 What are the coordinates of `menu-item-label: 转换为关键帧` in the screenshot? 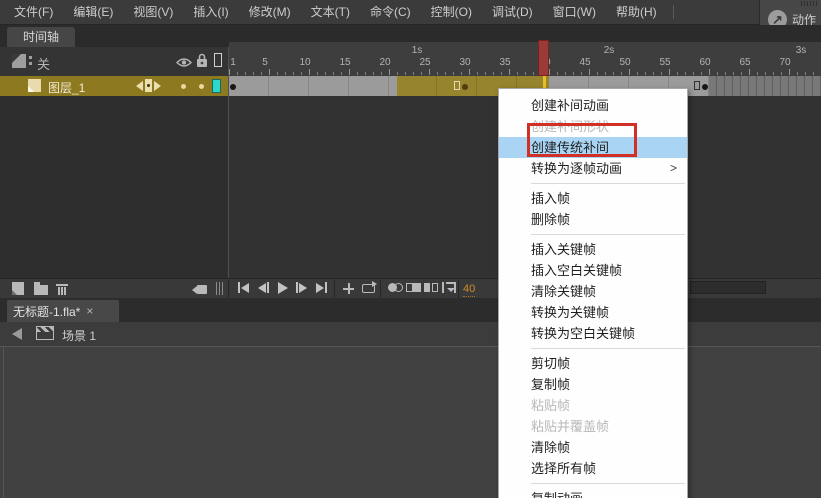 It's located at (570, 312).